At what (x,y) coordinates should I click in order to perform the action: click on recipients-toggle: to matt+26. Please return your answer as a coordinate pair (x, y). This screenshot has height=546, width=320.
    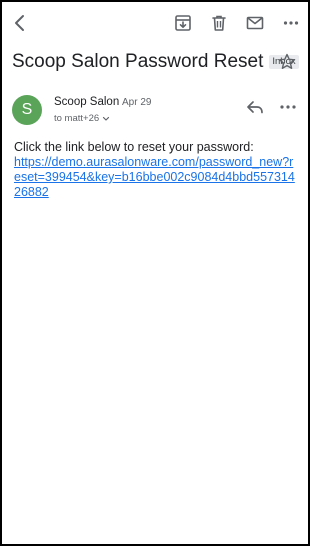
    Looking at the image, I should click on (82, 119).